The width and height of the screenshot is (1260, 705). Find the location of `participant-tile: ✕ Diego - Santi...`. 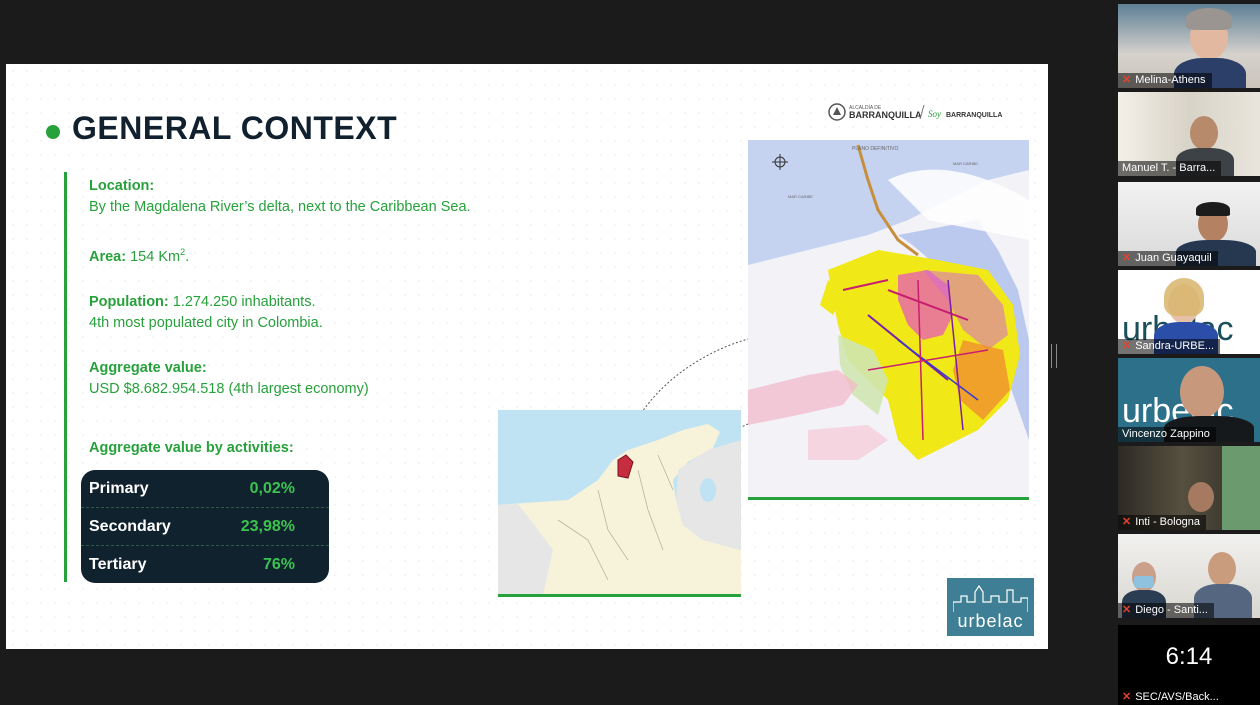

participant-tile: ✕ Diego - Santi... is located at coordinates (1189, 576).